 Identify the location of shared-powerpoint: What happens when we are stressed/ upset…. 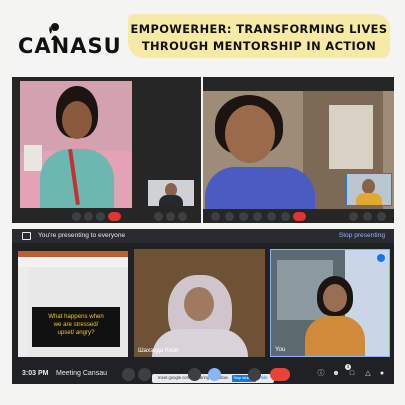
(73, 304).